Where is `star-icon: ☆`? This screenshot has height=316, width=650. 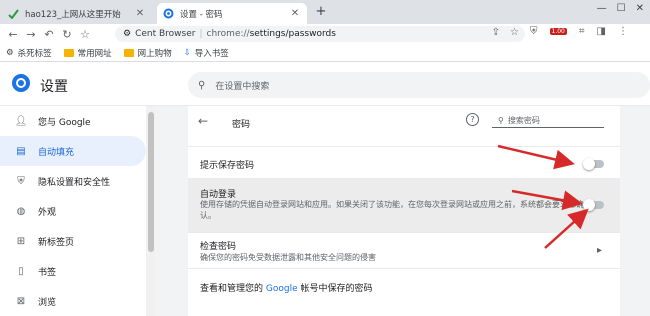 star-icon: ☆ is located at coordinates (85, 34).